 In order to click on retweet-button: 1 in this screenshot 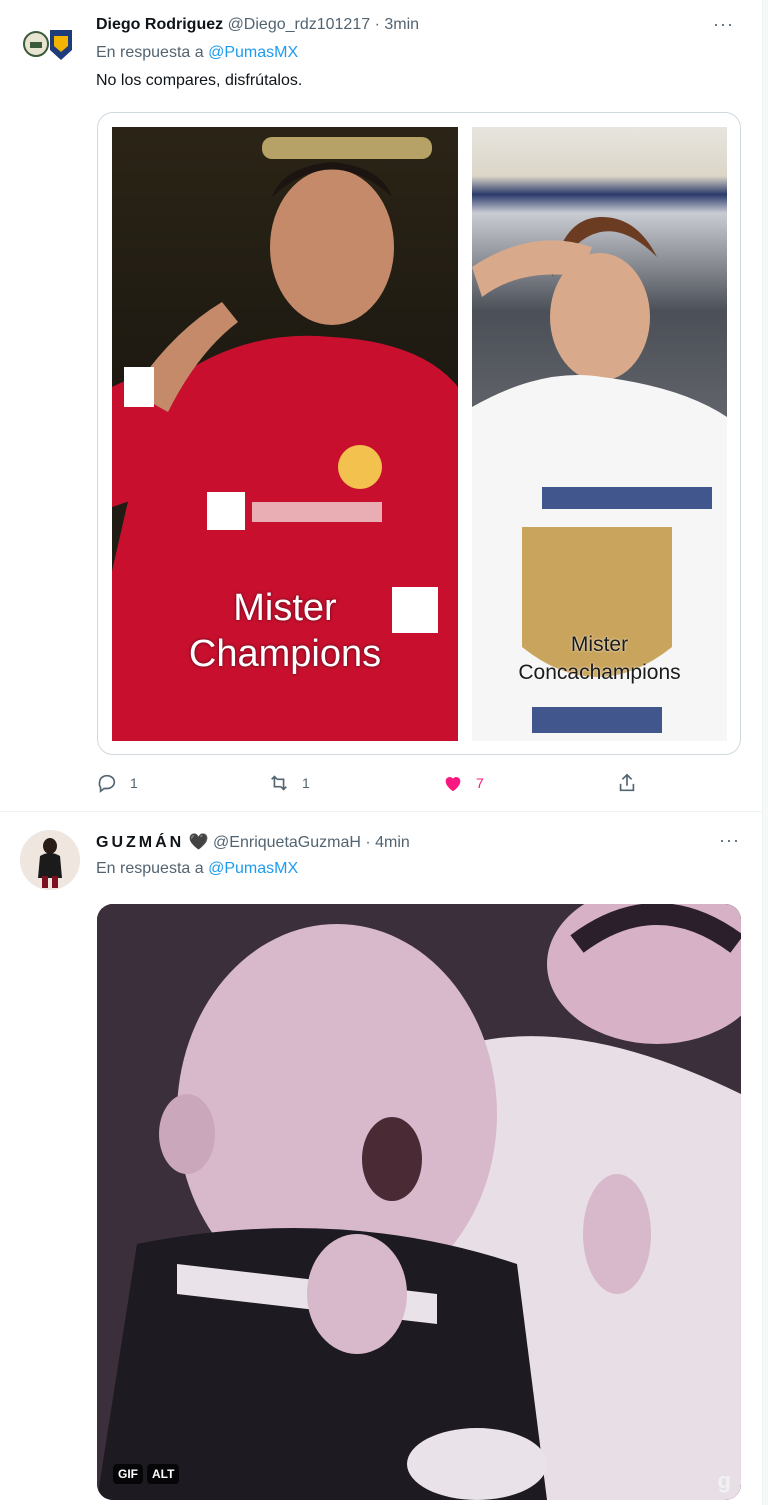, I will do `click(289, 783)`.